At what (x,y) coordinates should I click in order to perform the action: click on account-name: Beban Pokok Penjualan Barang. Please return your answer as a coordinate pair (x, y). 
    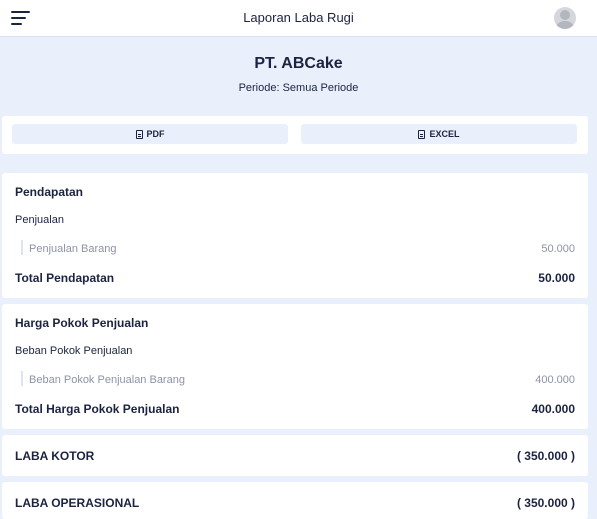
    Looking at the image, I should click on (107, 380).